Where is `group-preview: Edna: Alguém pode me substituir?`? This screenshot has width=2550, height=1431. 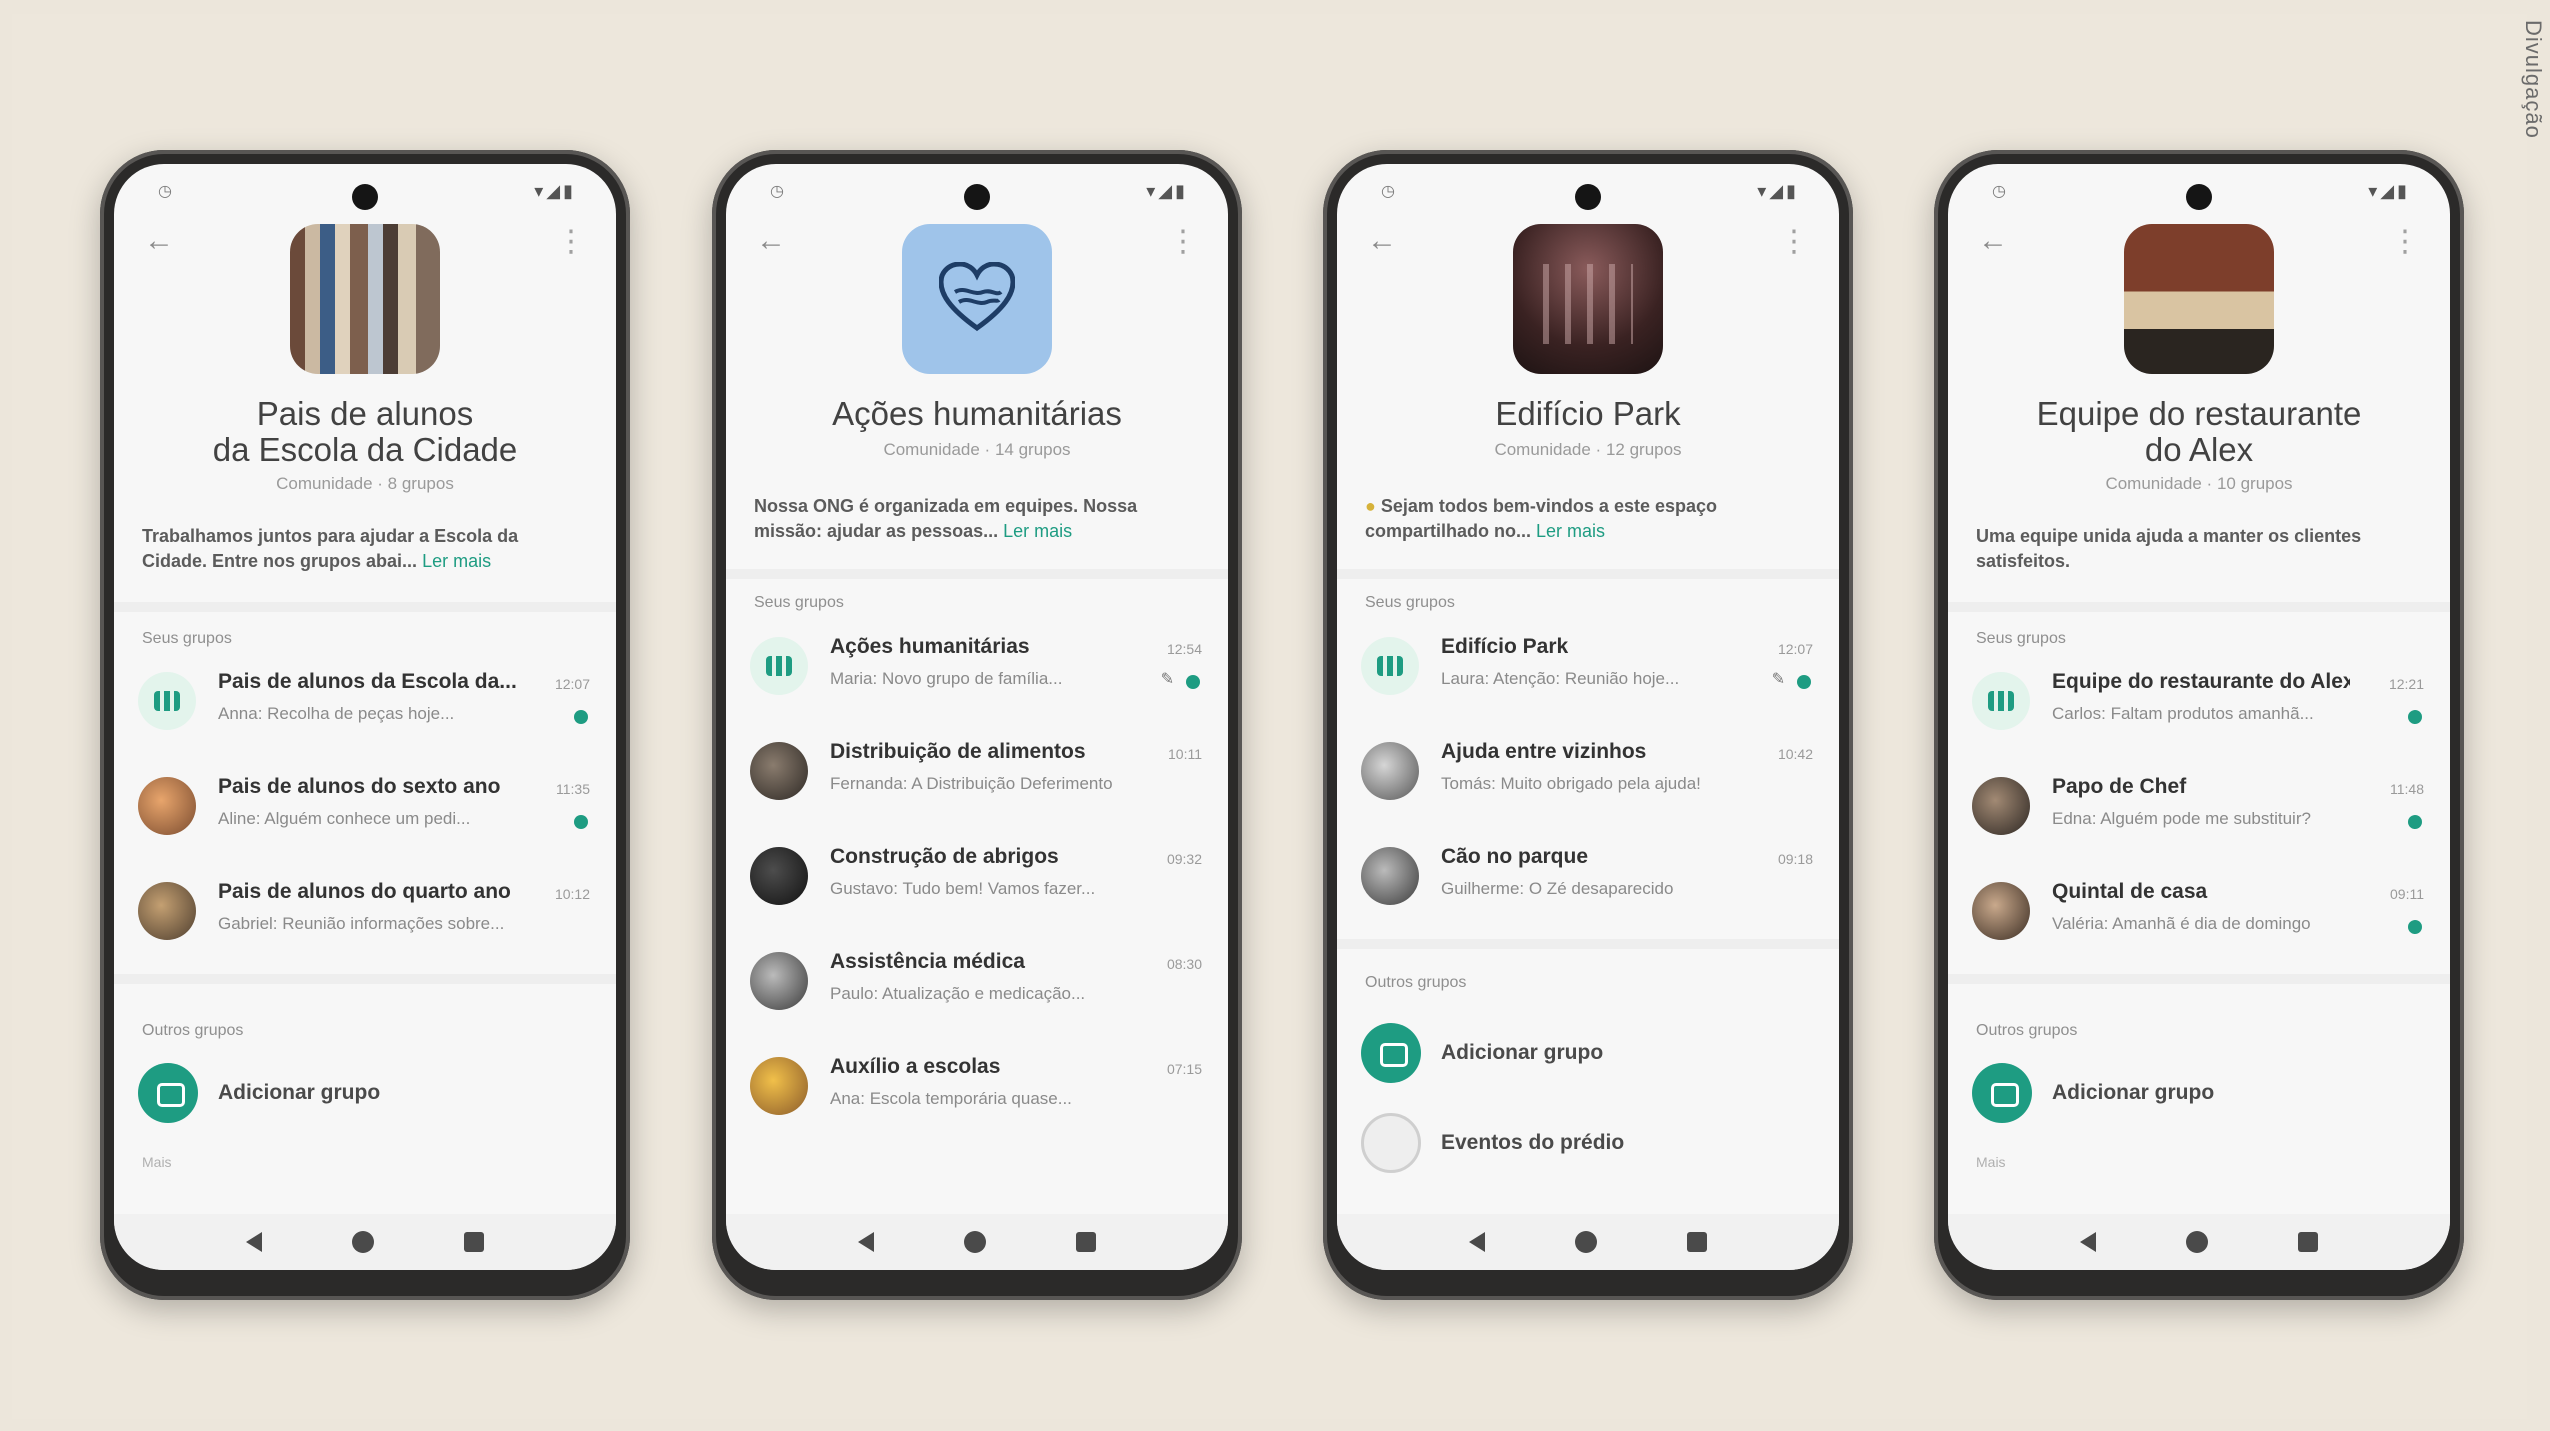
group-preview: Edna: Alguém pode me substituir? is located at coordinates (2181, 818).